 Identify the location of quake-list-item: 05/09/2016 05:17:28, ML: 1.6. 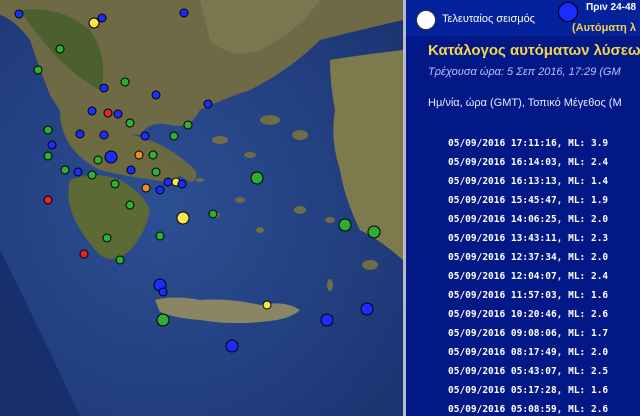
(528, 390).